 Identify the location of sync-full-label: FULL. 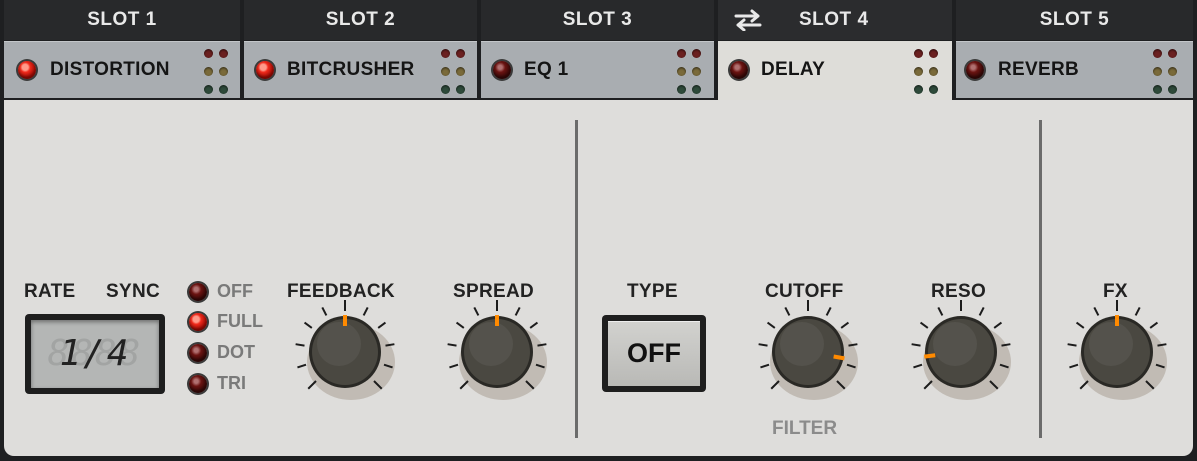
(240, 321).